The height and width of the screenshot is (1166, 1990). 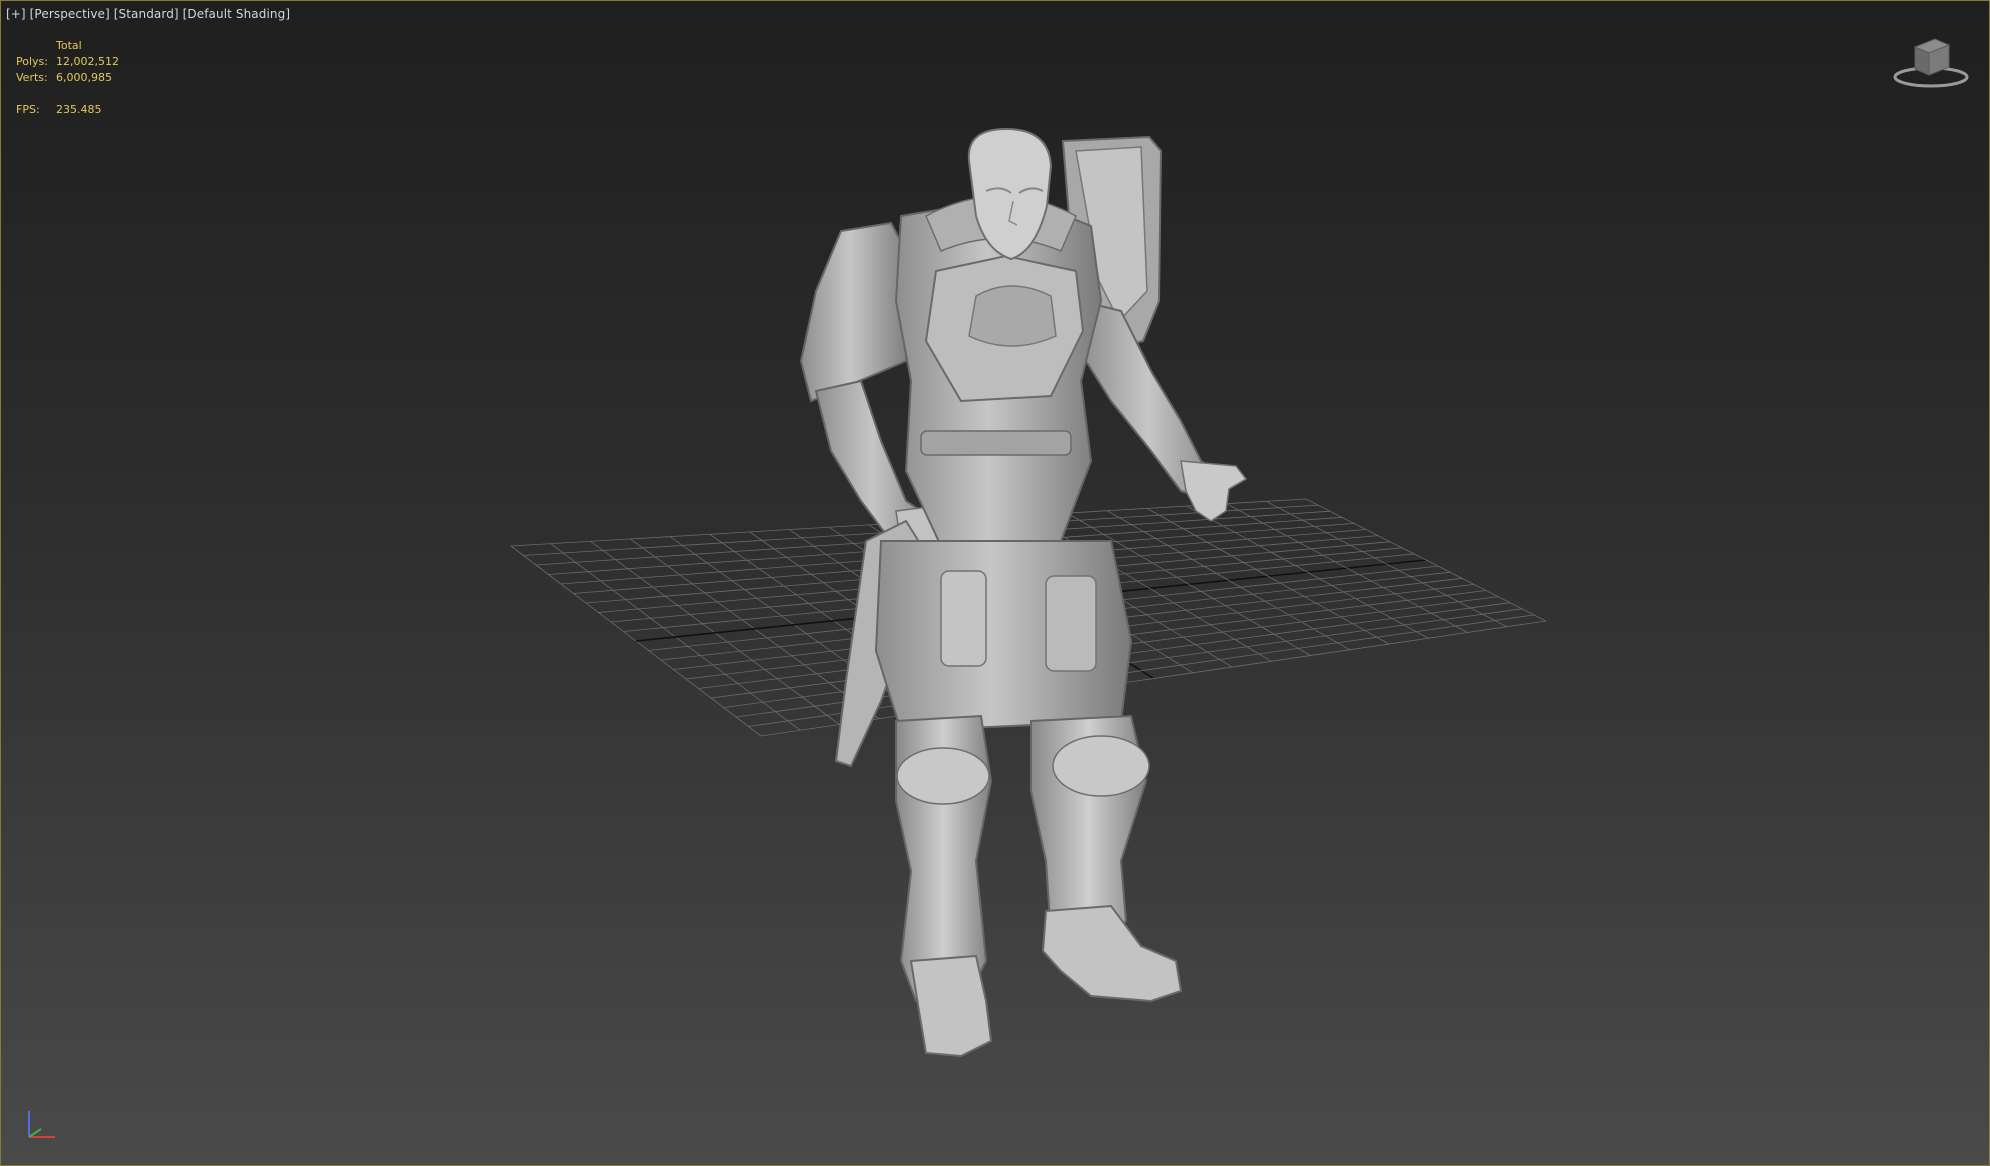 What do you see at coordinates (1931, 62) in the screenshot?
I see `viewcube-icon` at bounding box center [1931, 62].